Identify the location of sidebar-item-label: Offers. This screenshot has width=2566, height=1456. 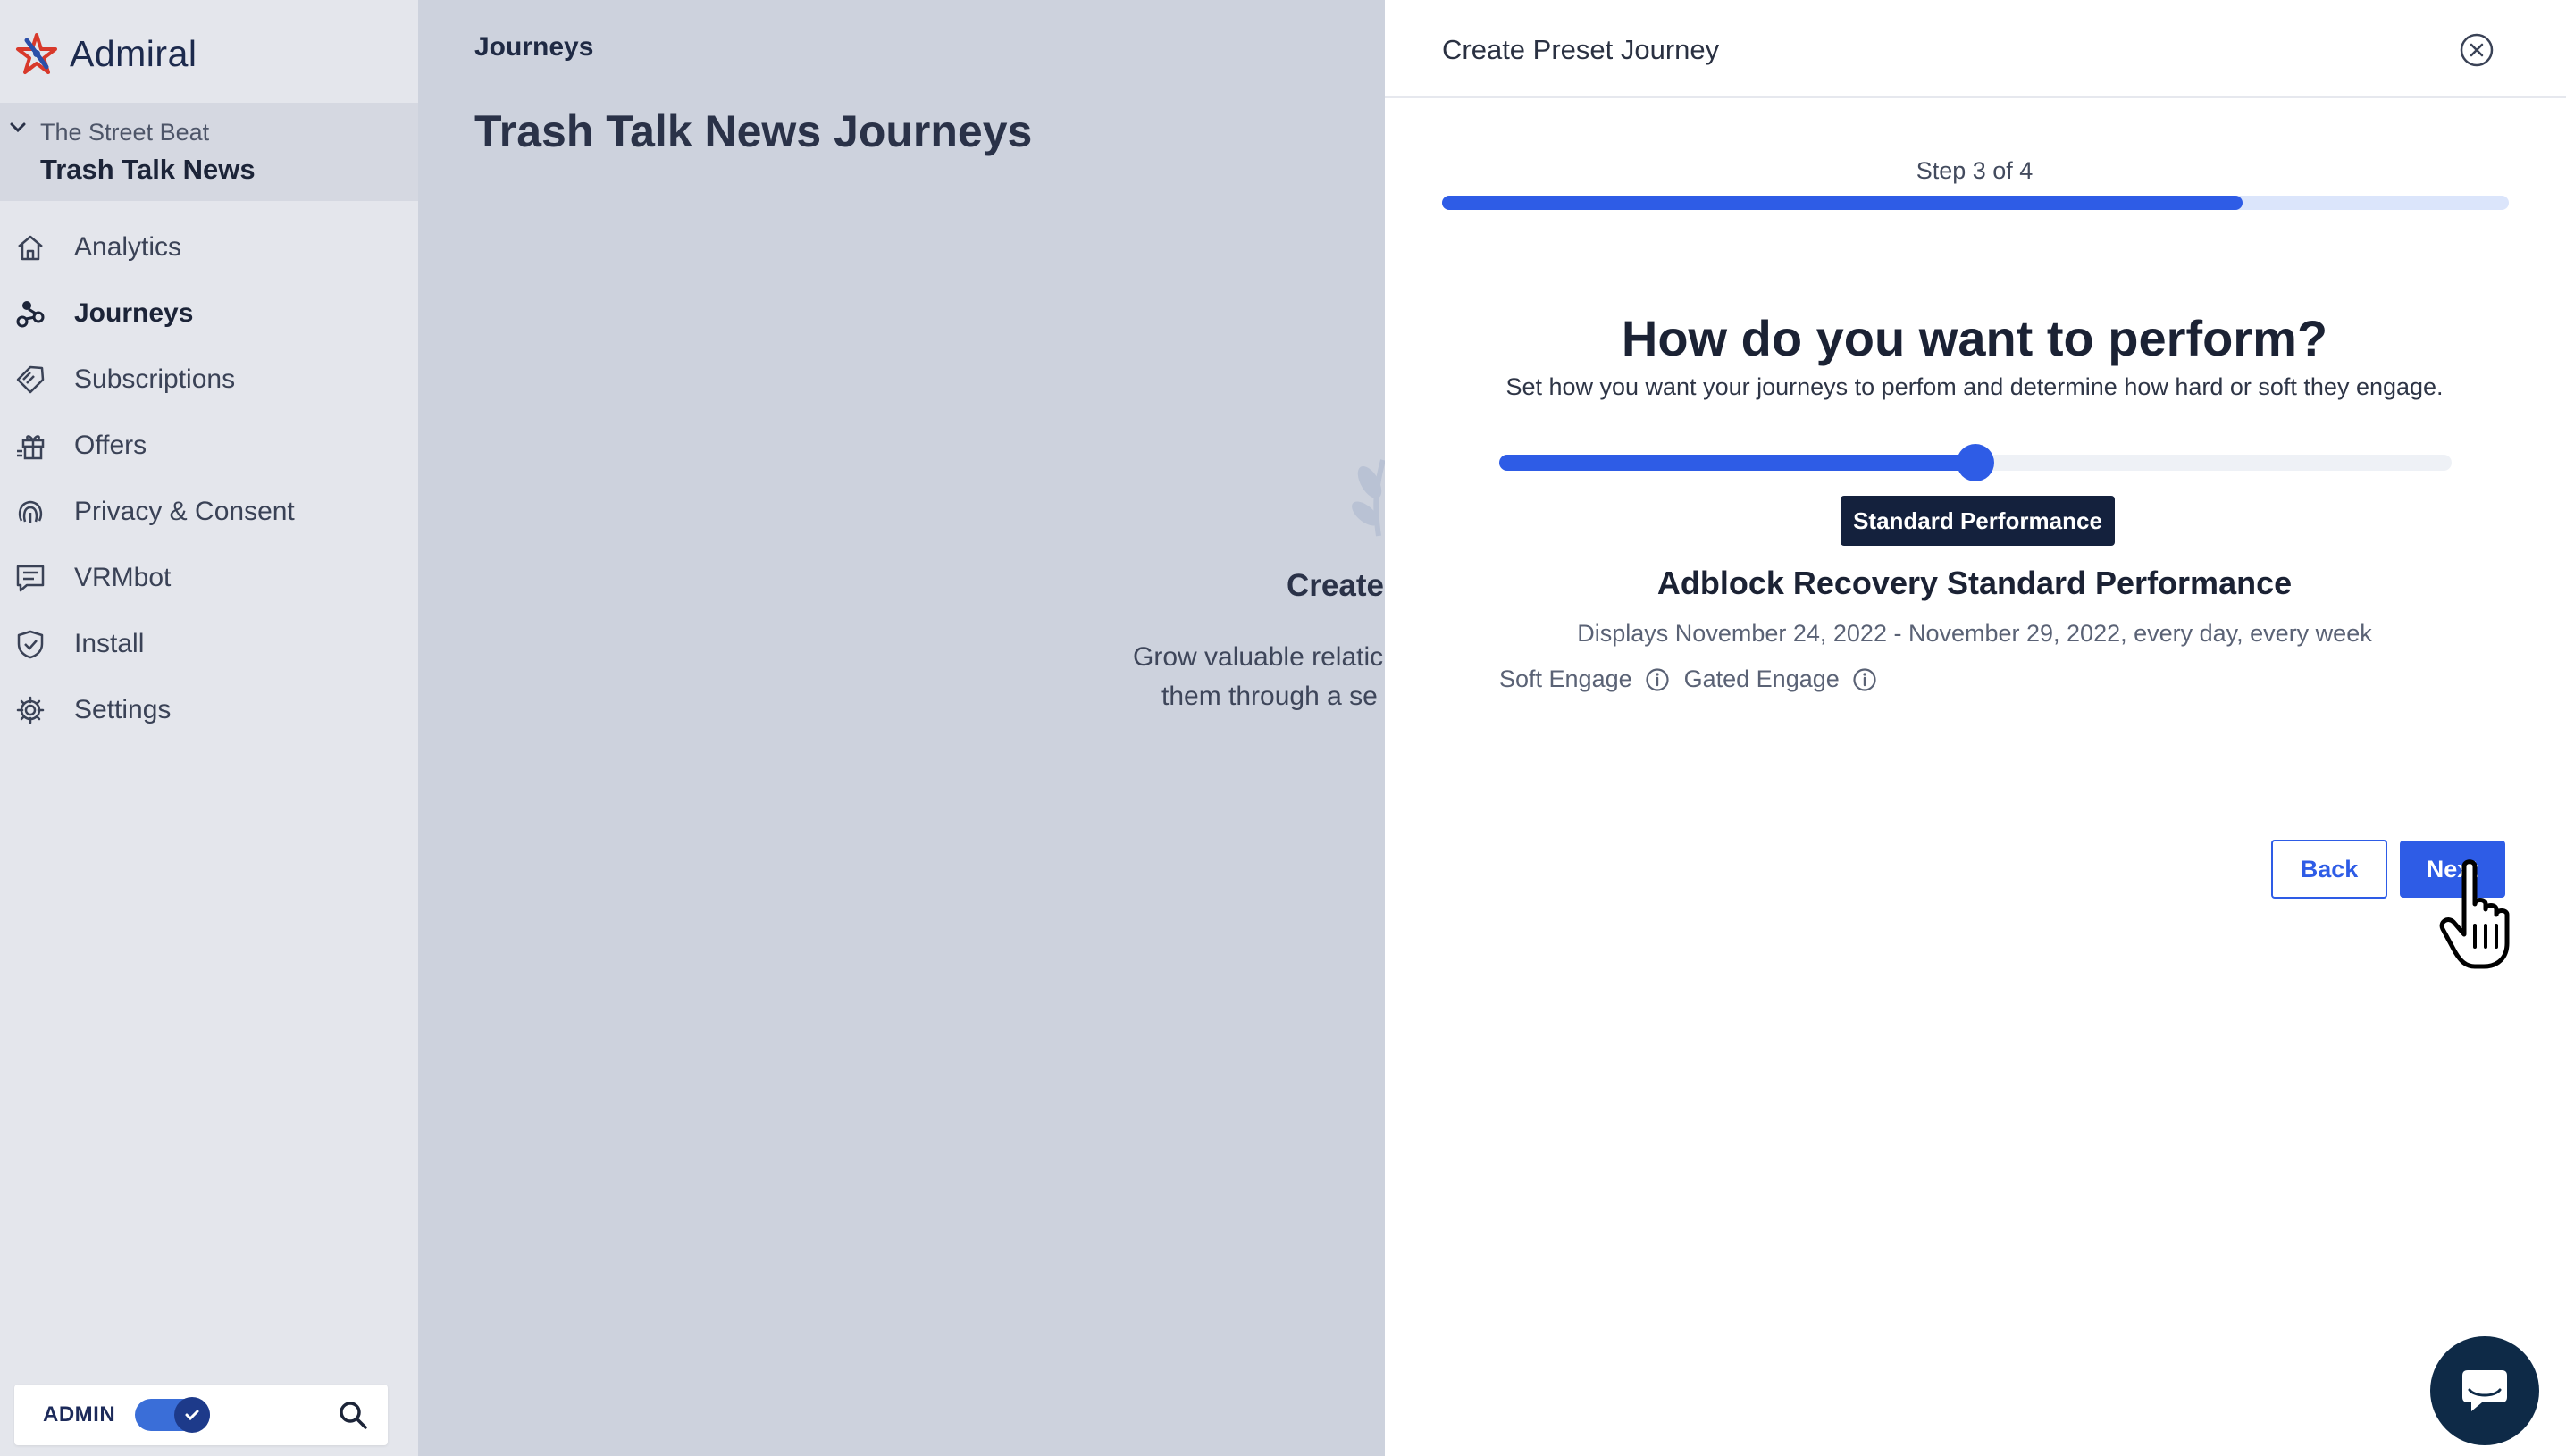
(111, 445).